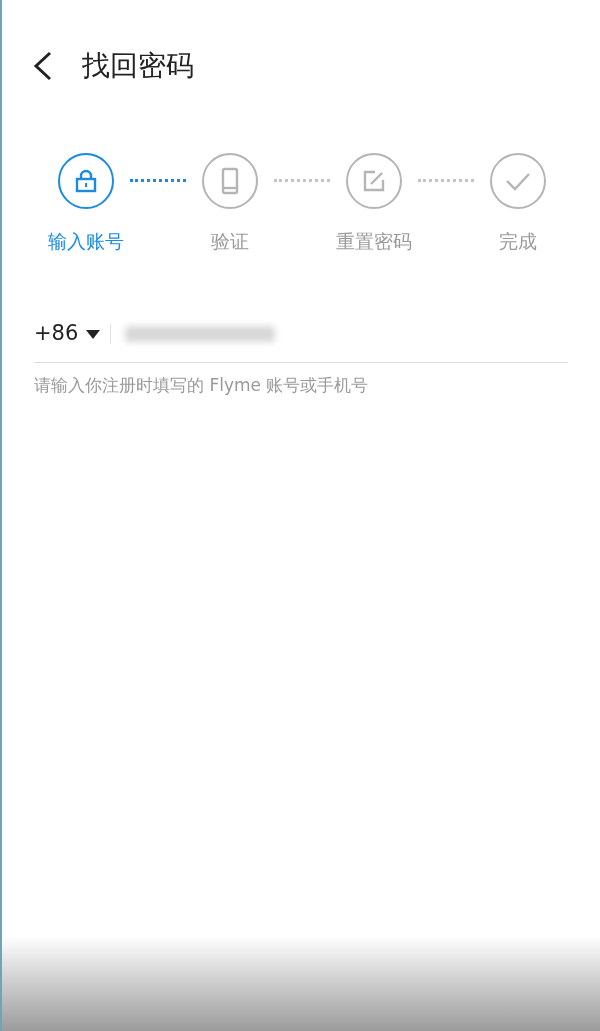 This screenshot has width=600, height=1031. I want to click on caret-icon, so click(93, 334).